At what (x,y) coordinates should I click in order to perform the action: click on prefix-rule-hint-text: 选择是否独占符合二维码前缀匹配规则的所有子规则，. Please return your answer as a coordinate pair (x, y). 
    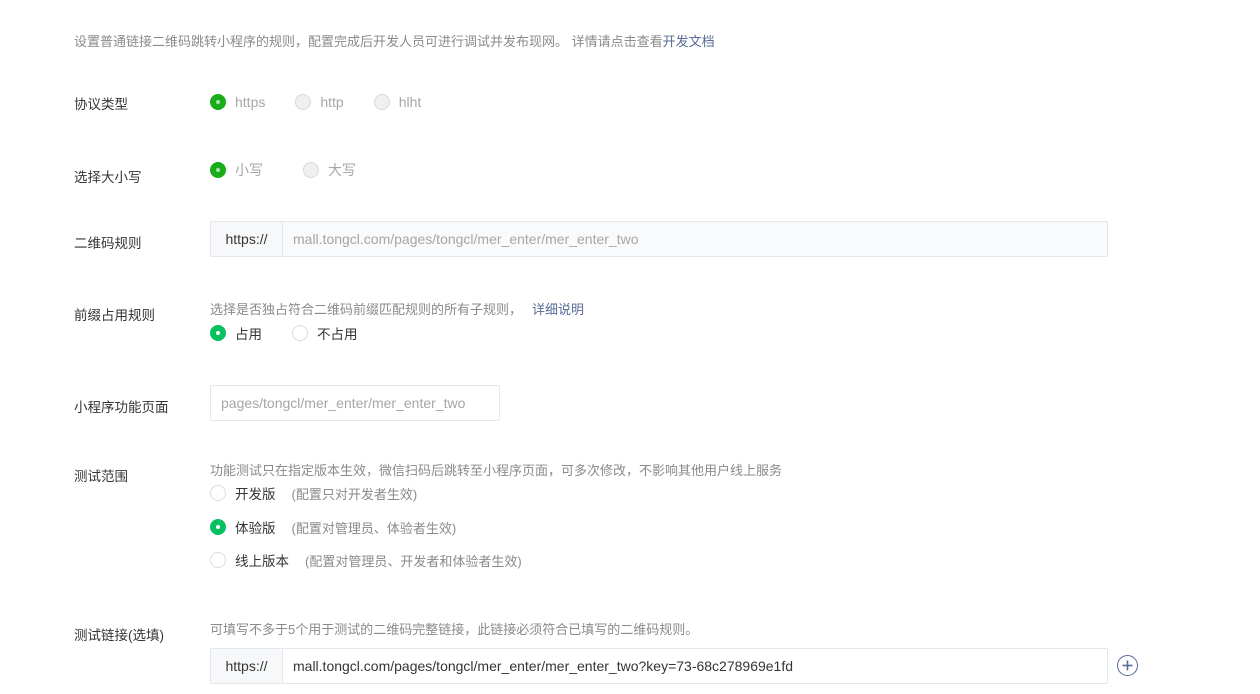
    Looking at the image, I should click on (366, 309).